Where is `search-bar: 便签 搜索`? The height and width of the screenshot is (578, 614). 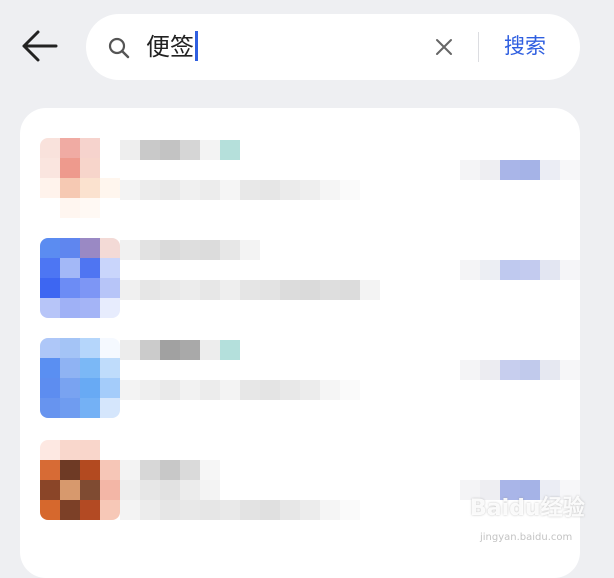
search-bar: 便签 搜索 is located at coordinates (333, 47).